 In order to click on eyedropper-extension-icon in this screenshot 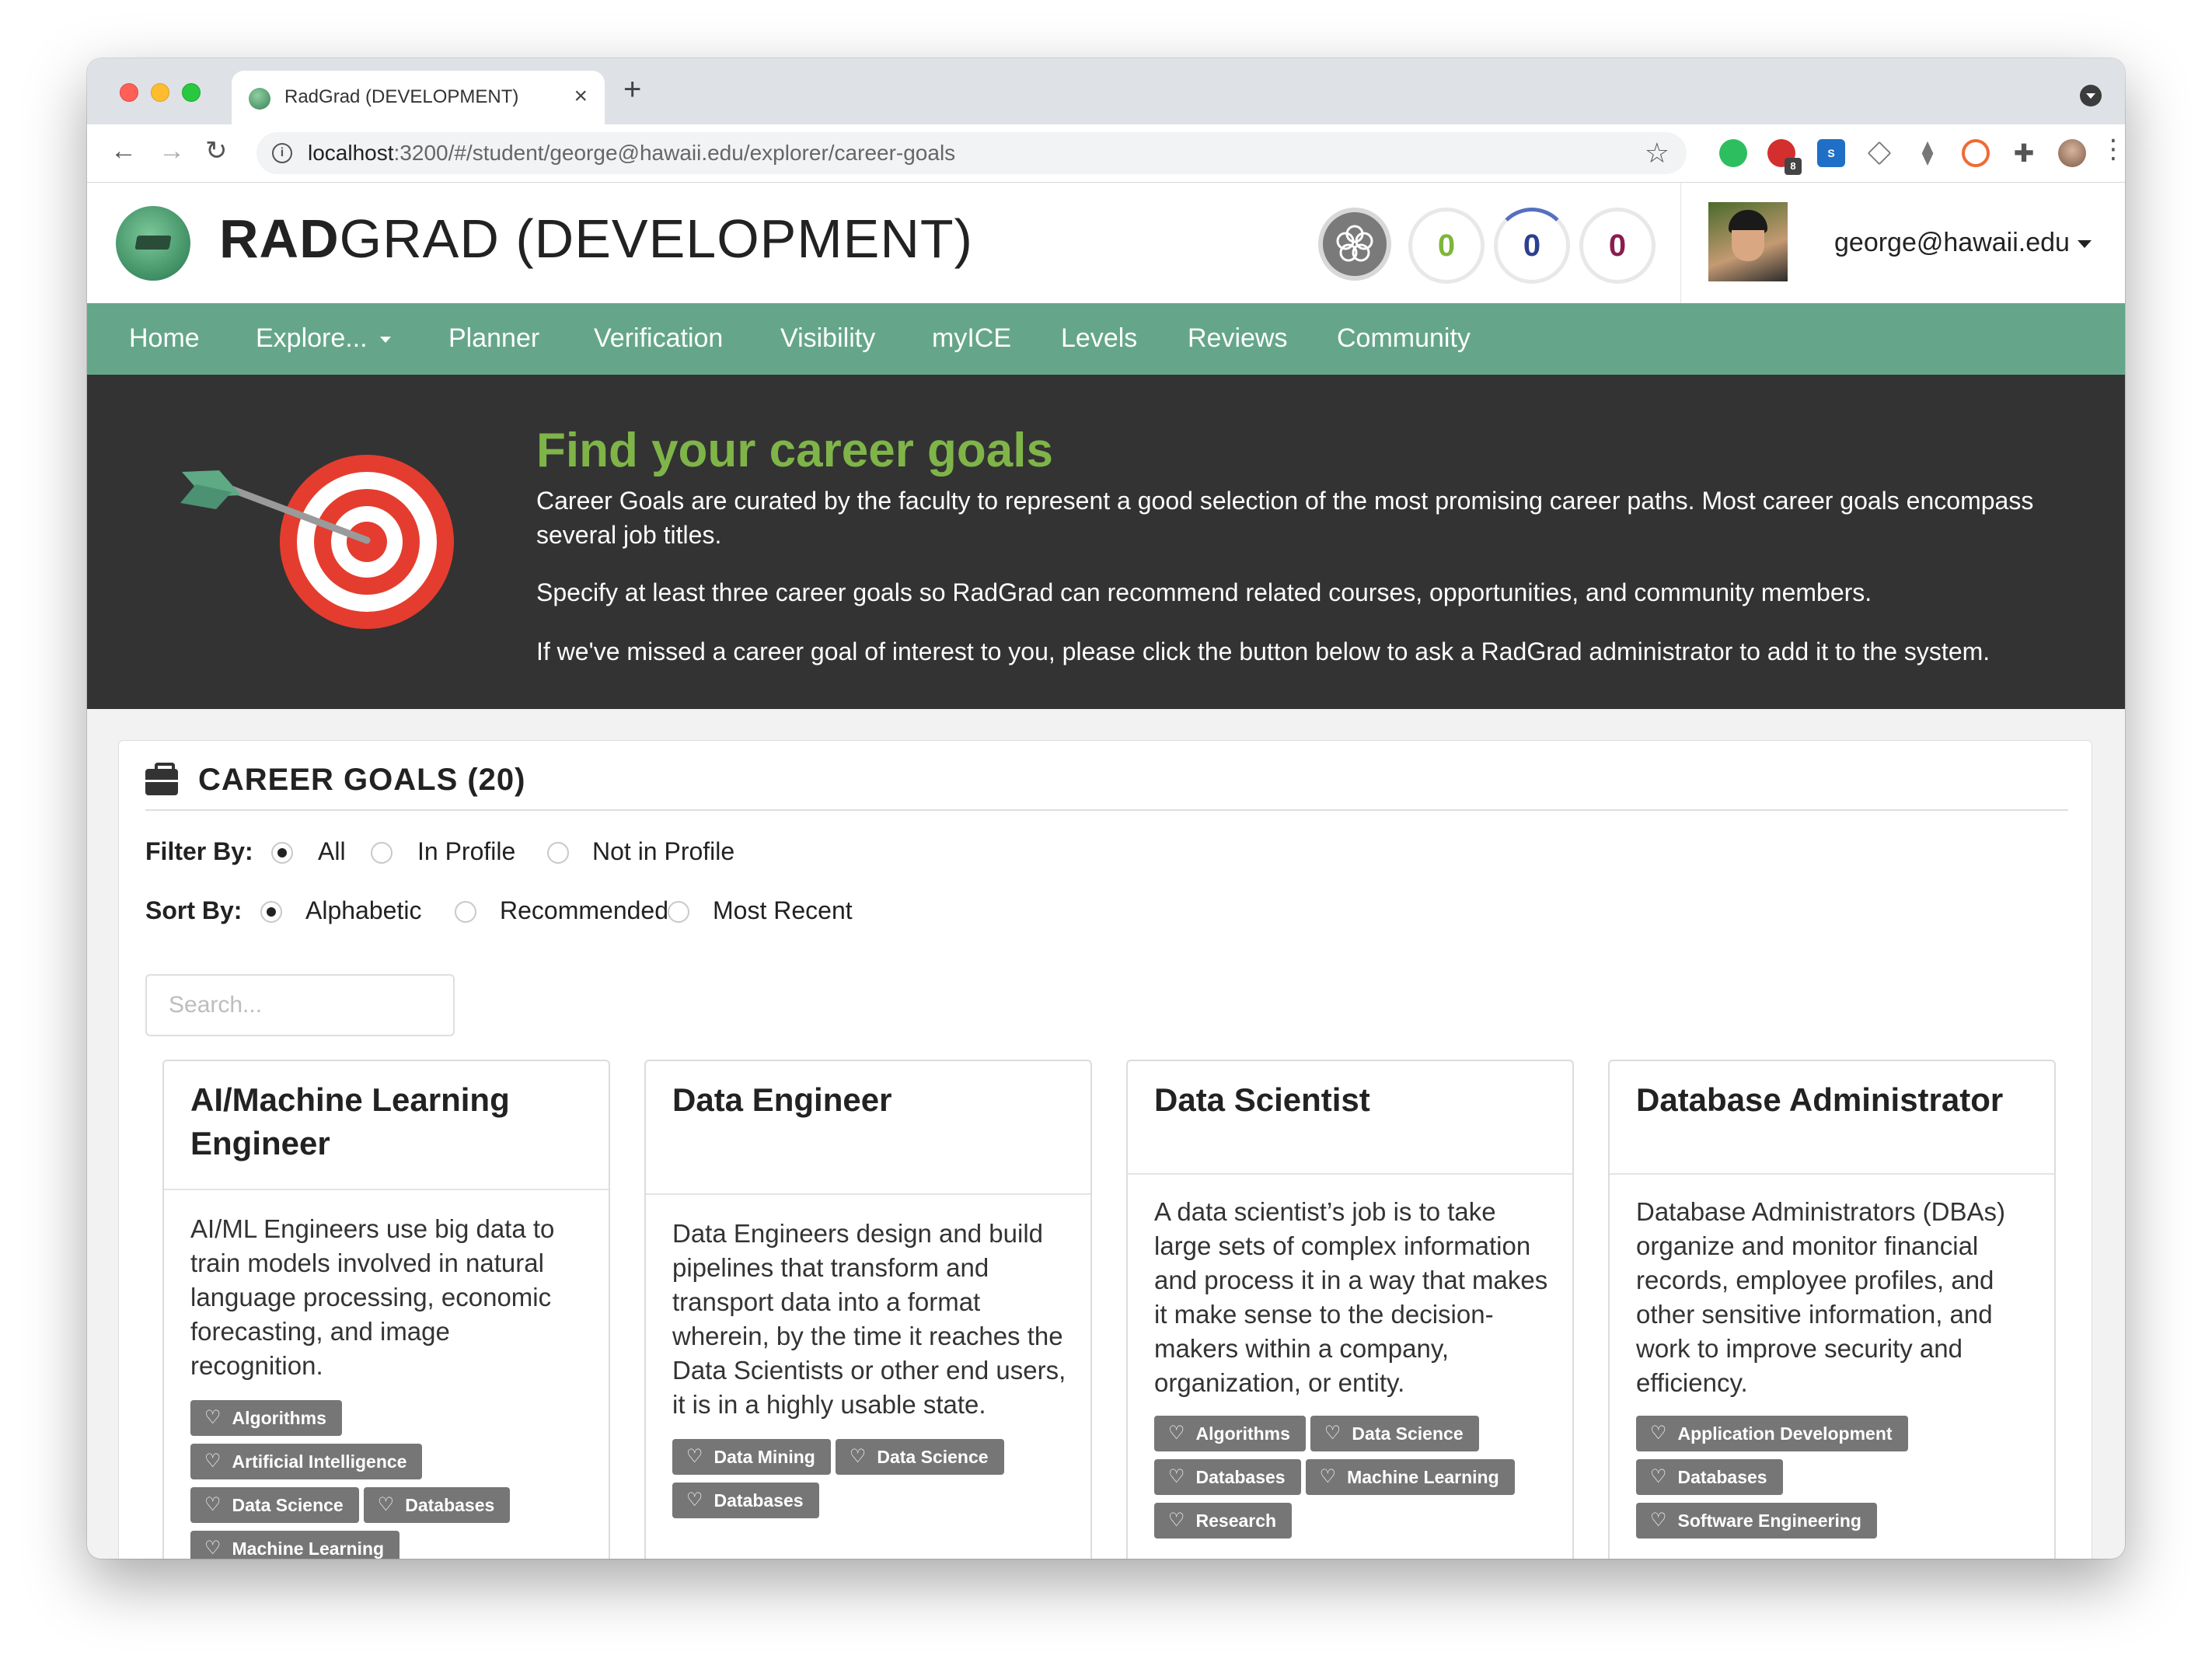, I will do `click(1879, 153)`.